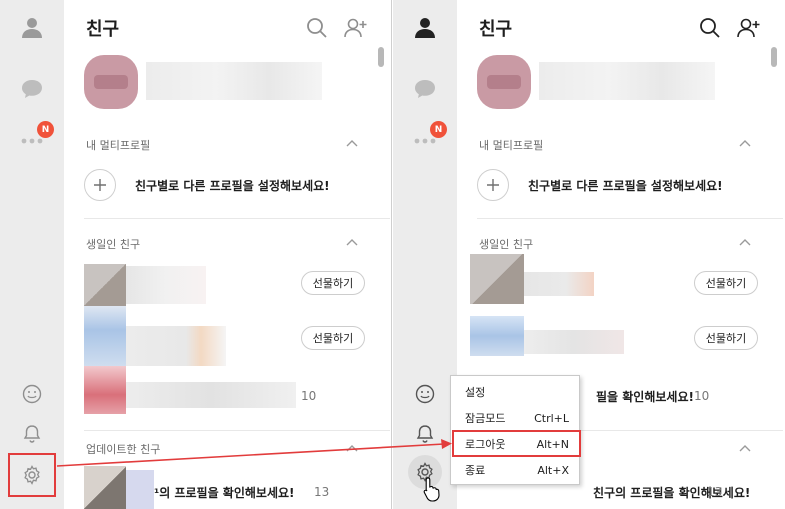 This screenshot has height=509, width=785. What do you see at coordinates (485, 418) in the screenshot?
I see `menu-item-label: 잠금모드` at bounding box center [485, 418].